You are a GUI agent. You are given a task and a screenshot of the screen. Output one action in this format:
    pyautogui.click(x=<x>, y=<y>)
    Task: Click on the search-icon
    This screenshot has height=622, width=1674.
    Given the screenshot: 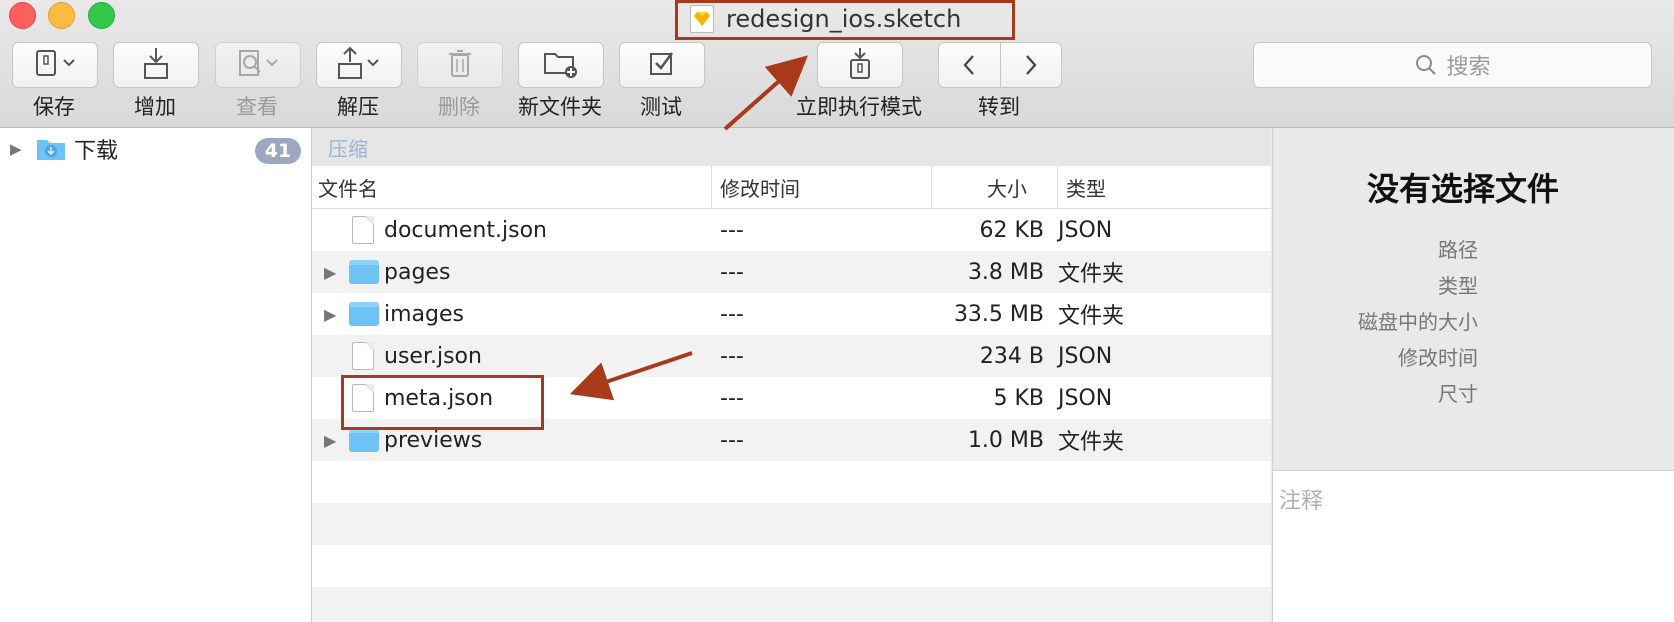 What is the action you would take?
    pyautogui.click(x=1426, y=65)
    